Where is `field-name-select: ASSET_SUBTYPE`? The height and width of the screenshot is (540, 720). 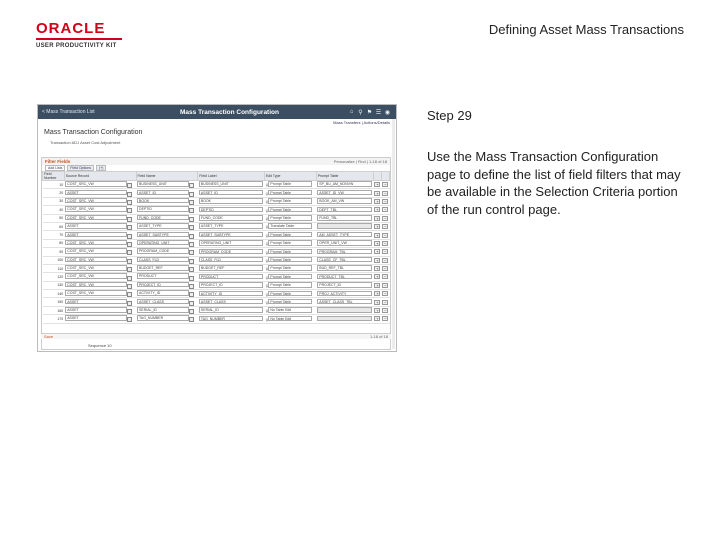 field-name-select: ASSET_SUBTYPE is located at coordinates (163, 234).